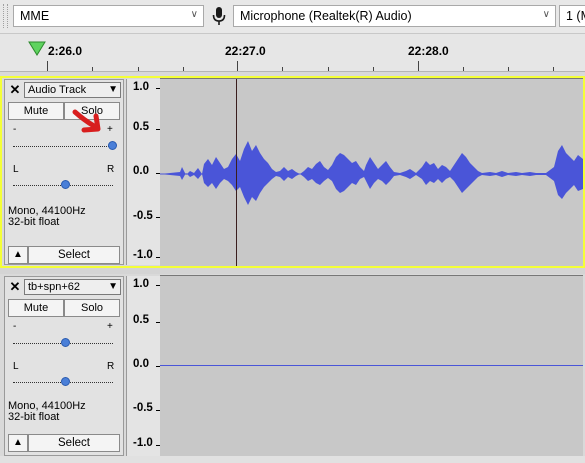 Image resolution: width=585 pixels, height=463 pixels. What do you see at coordinates (65, 51) in the screenshot?
I see `ruler-label: 2:26.0` at bounding box center [65, 51].